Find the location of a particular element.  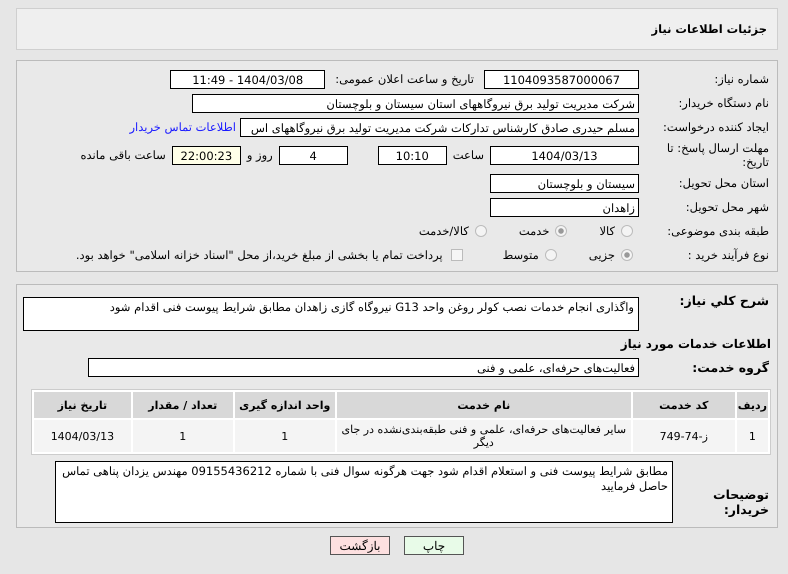

field-label: شرح کلي نیاز: is located at coordinates (724, 300).